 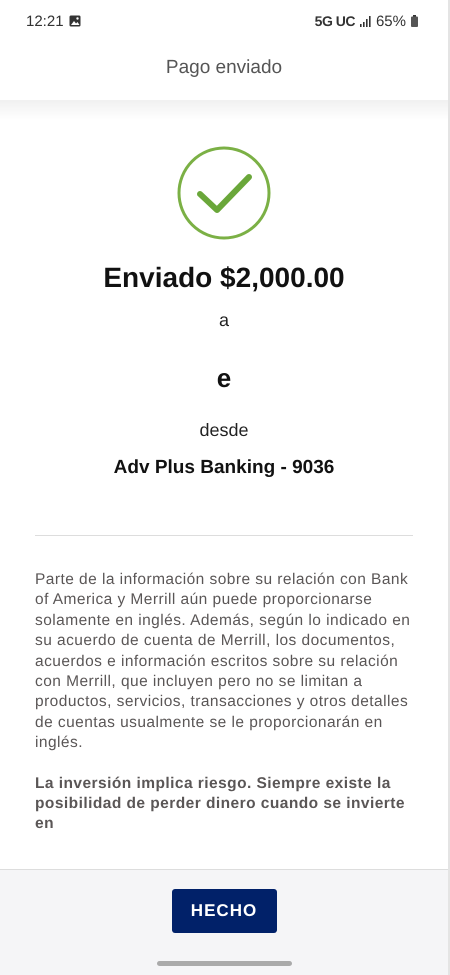 I want to click on recipient-name: e, so click(x=224, y=378).